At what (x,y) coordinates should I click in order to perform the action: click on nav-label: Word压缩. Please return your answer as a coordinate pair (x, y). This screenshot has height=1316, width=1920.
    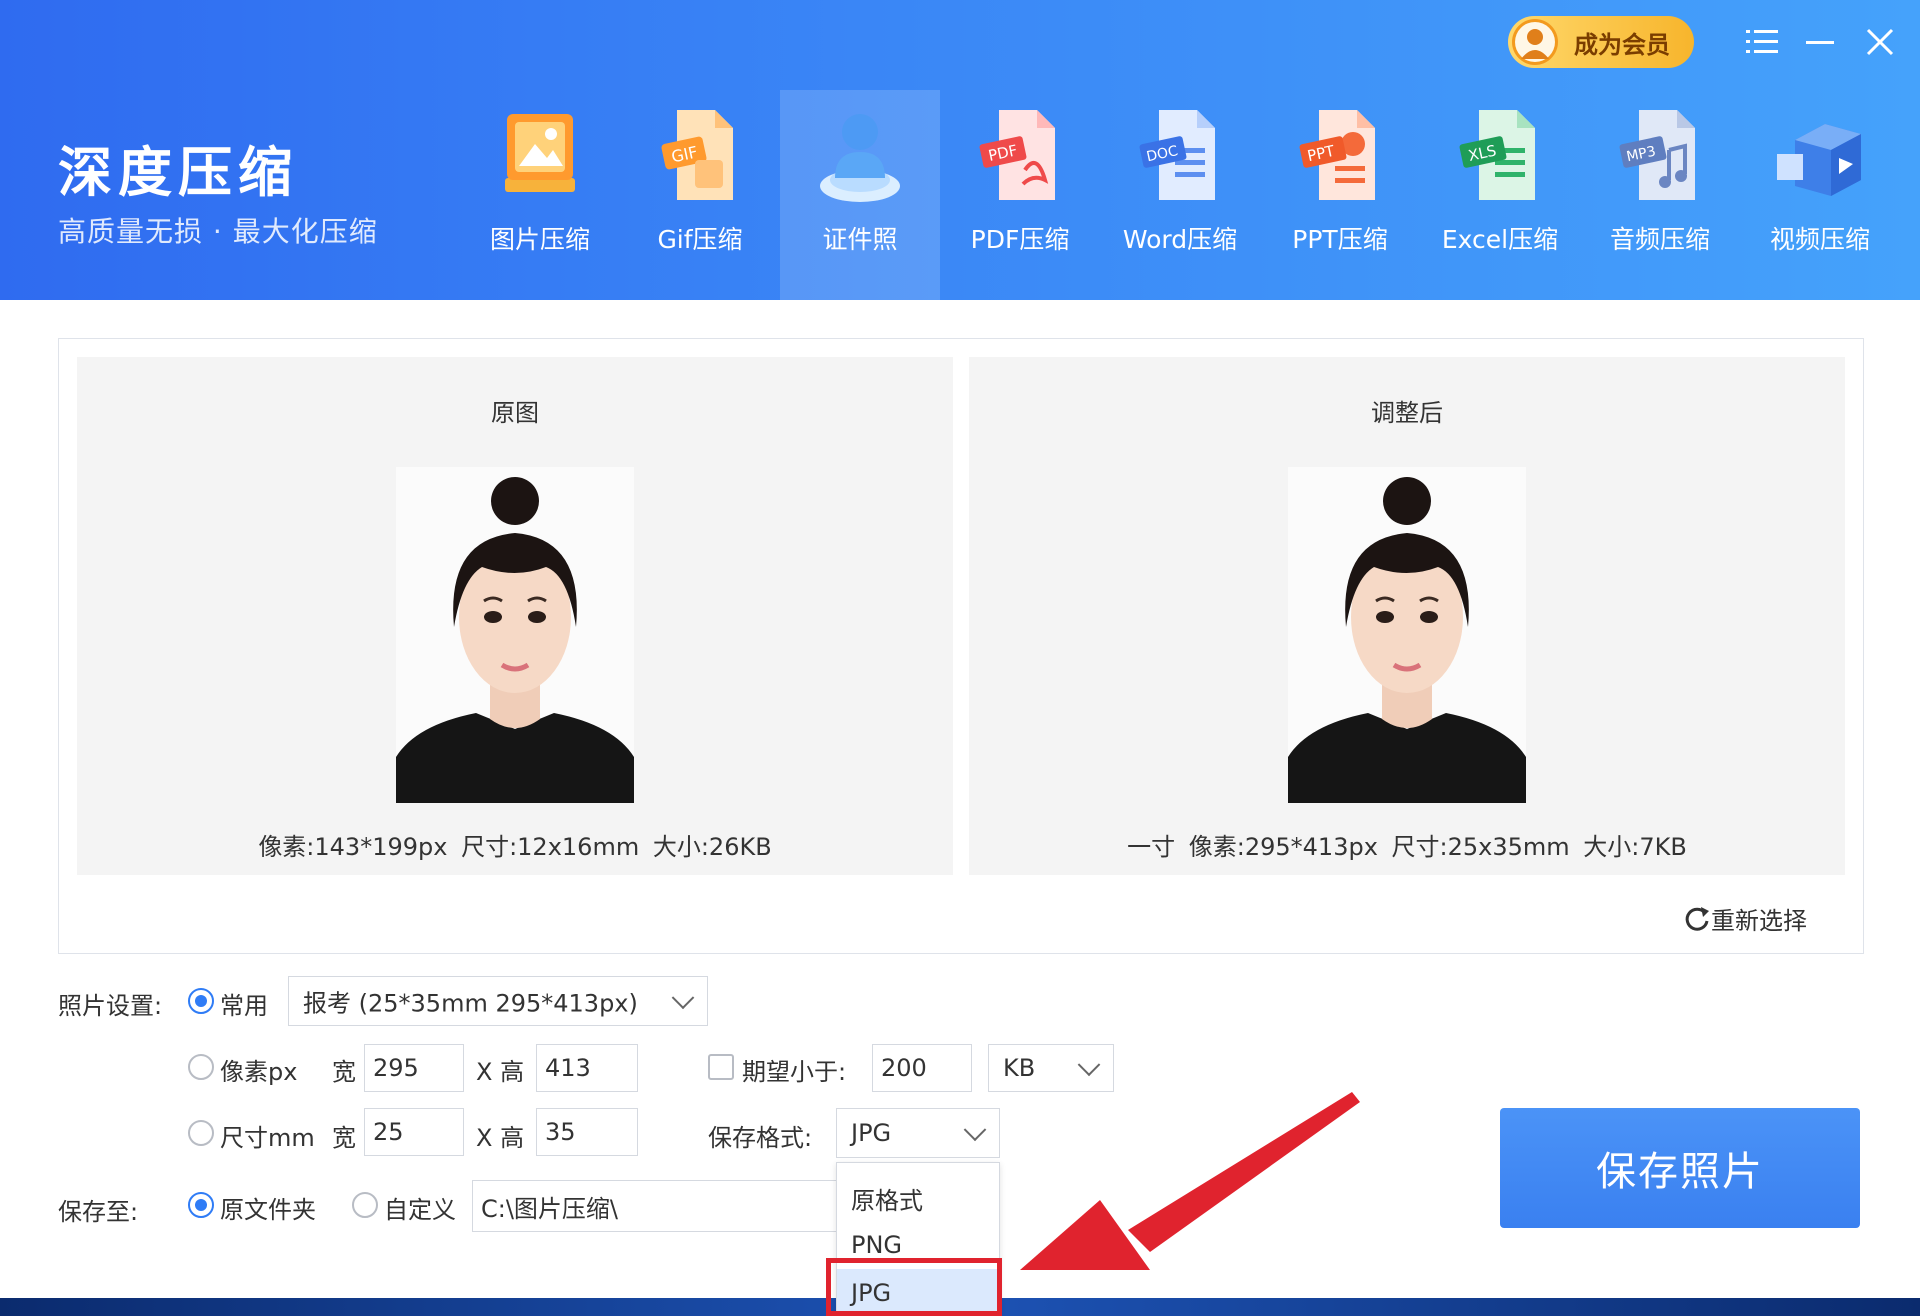
    Looking at the image, I should click on (1180, 239).